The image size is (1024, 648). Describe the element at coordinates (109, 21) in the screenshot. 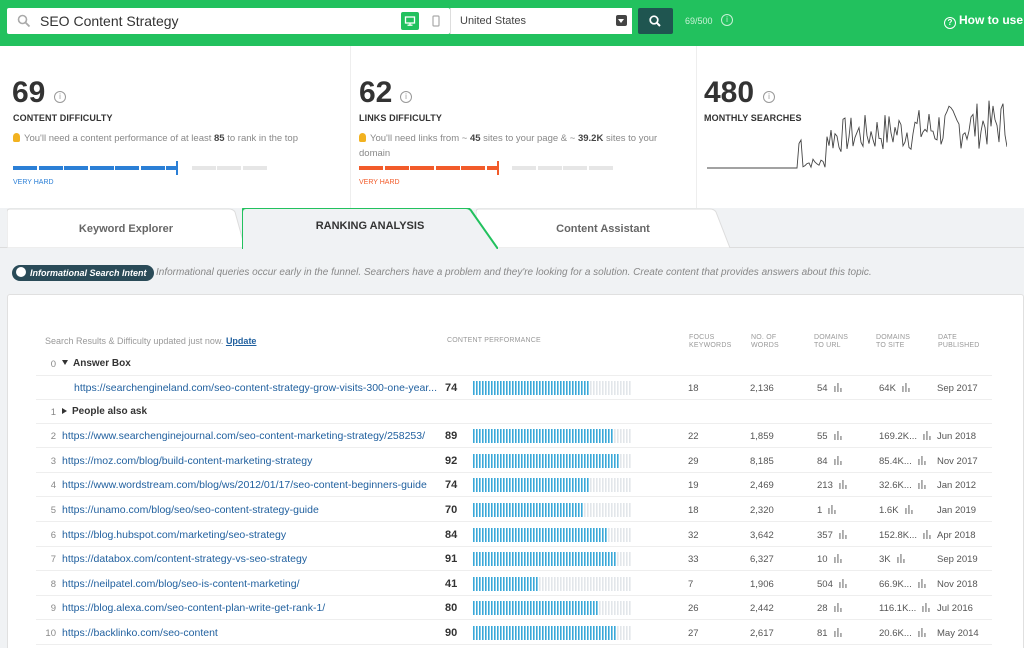

I see `keyword-input: SEO Content Strategy` at that location.